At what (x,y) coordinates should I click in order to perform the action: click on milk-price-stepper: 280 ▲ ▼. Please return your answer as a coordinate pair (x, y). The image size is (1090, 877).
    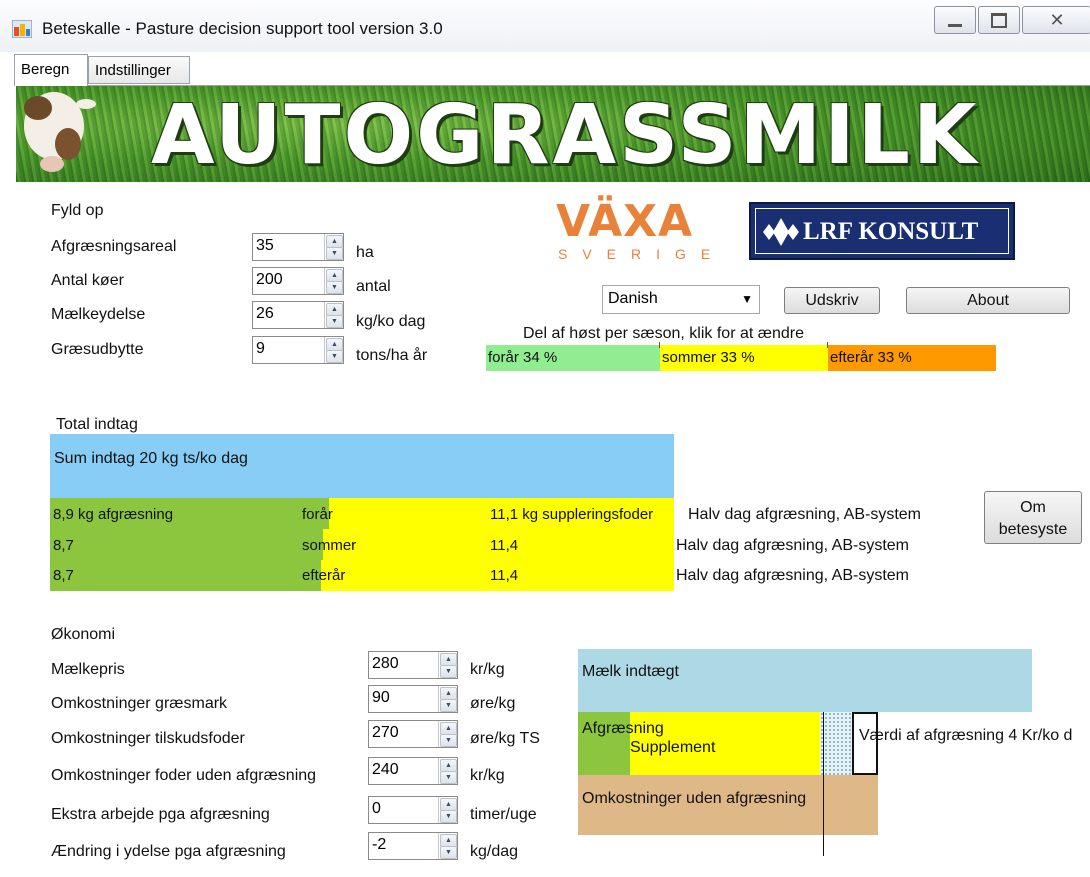
    Looking at the image, I should click on (413, 665).